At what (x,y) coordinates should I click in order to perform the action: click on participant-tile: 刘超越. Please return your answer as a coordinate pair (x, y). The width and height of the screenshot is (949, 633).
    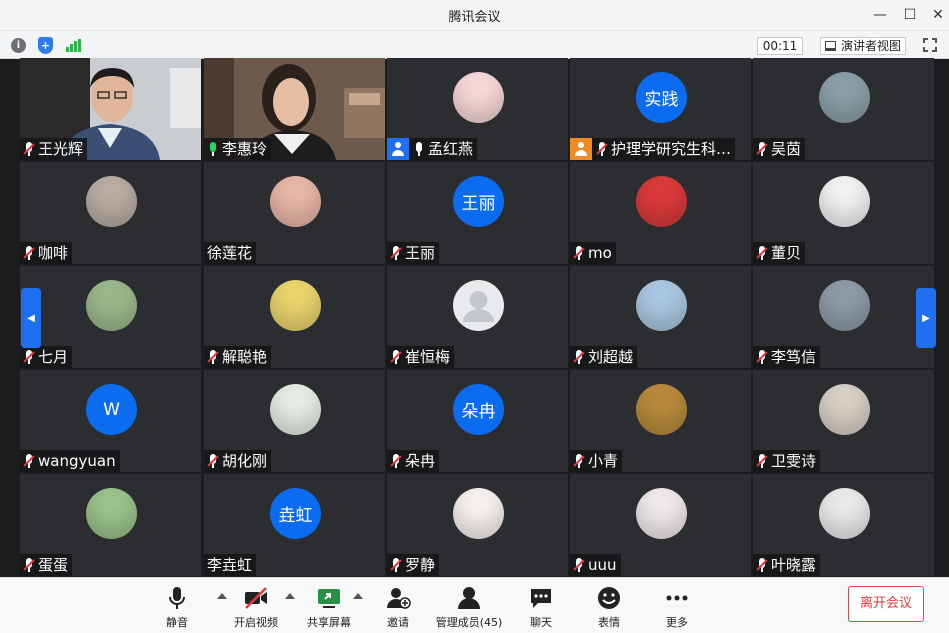
    Looking at the image, I should click on (660, 317).